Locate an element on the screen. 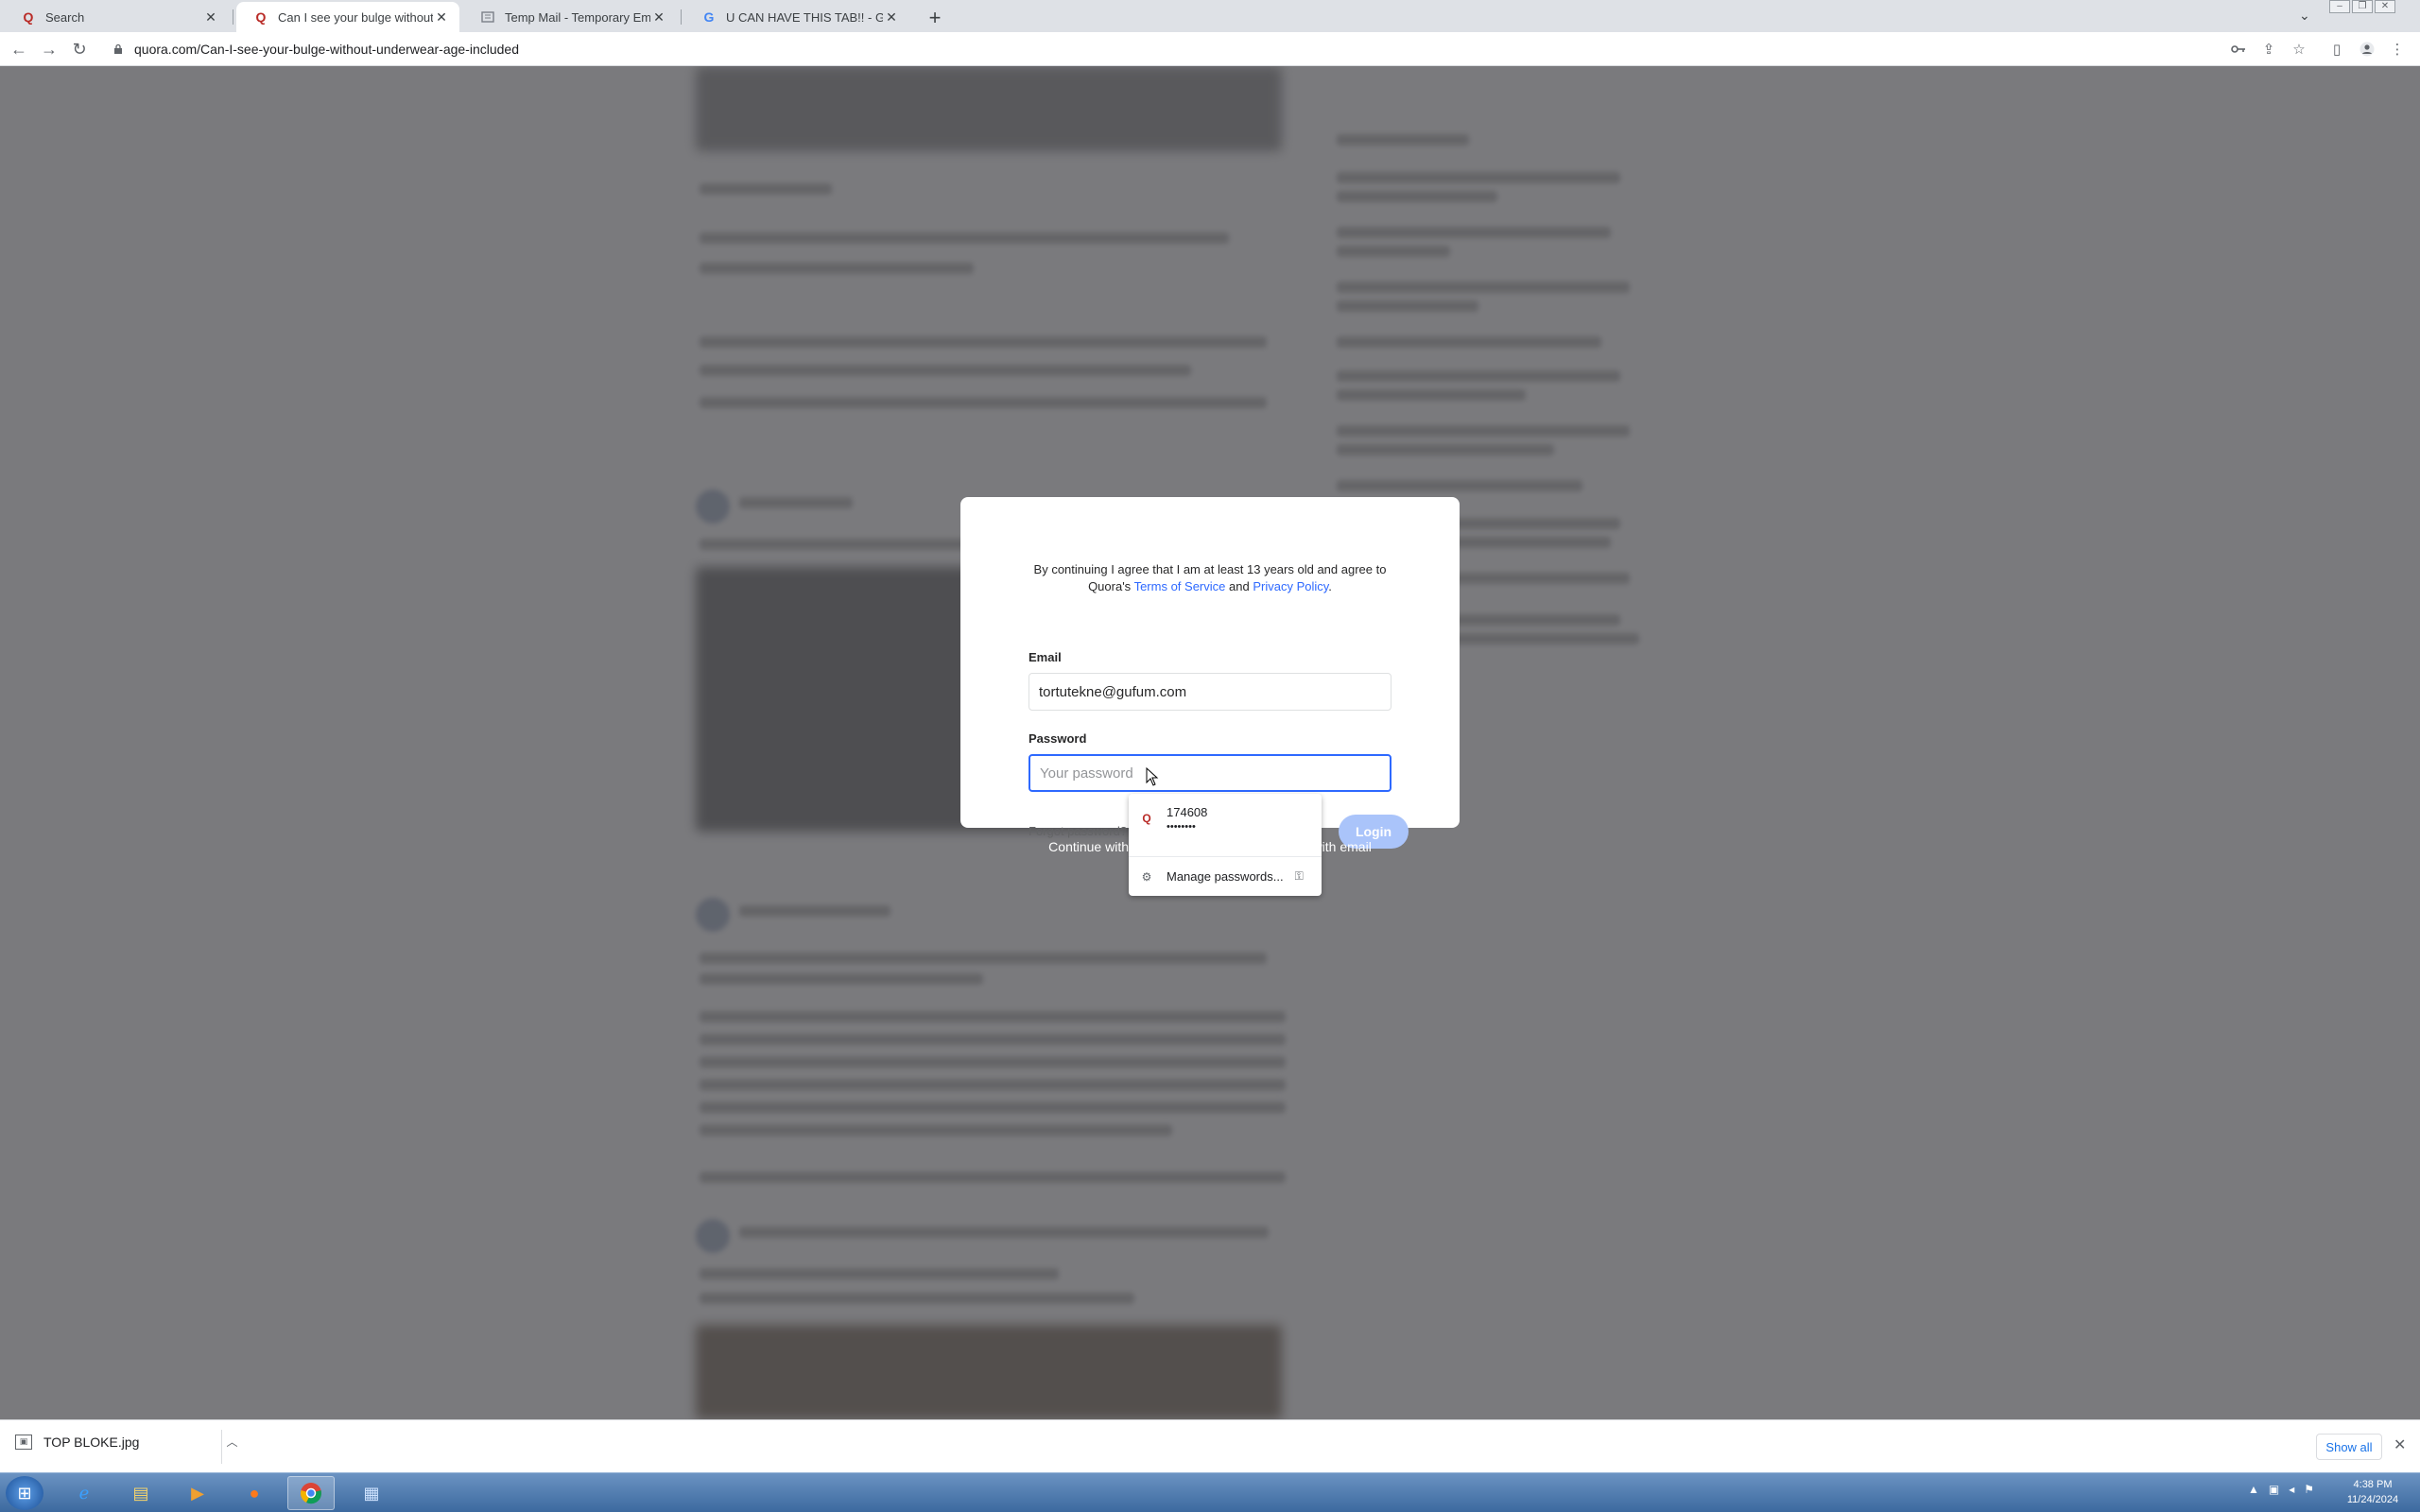 The image size is (2420, 1512). password-field: Your password is located at coordinates (1210, 773).